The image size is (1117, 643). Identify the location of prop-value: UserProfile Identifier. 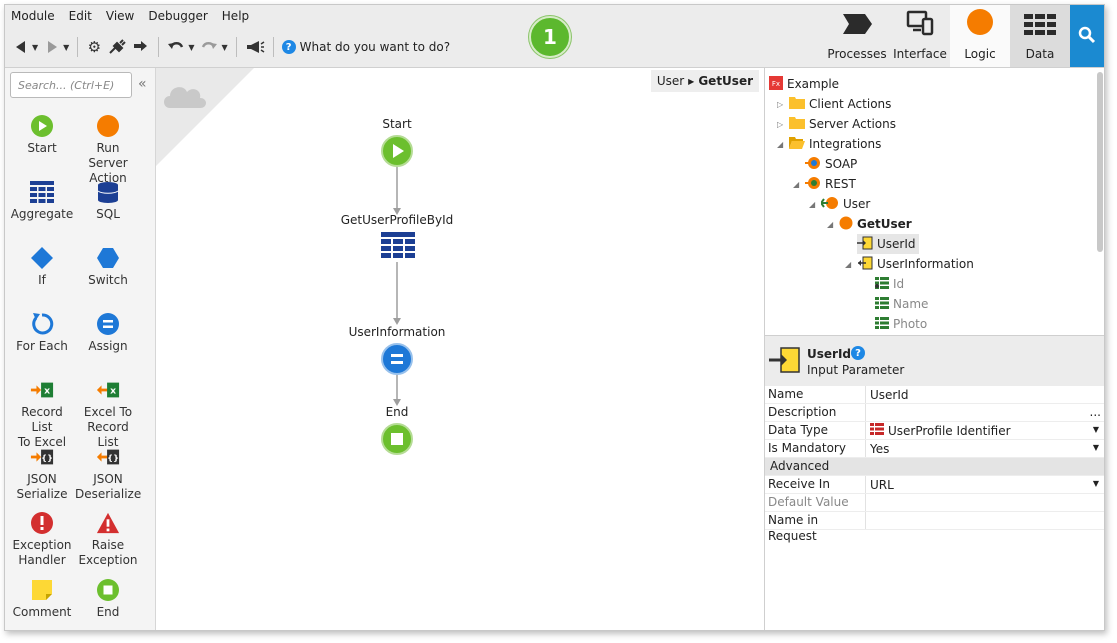
(949, 430).